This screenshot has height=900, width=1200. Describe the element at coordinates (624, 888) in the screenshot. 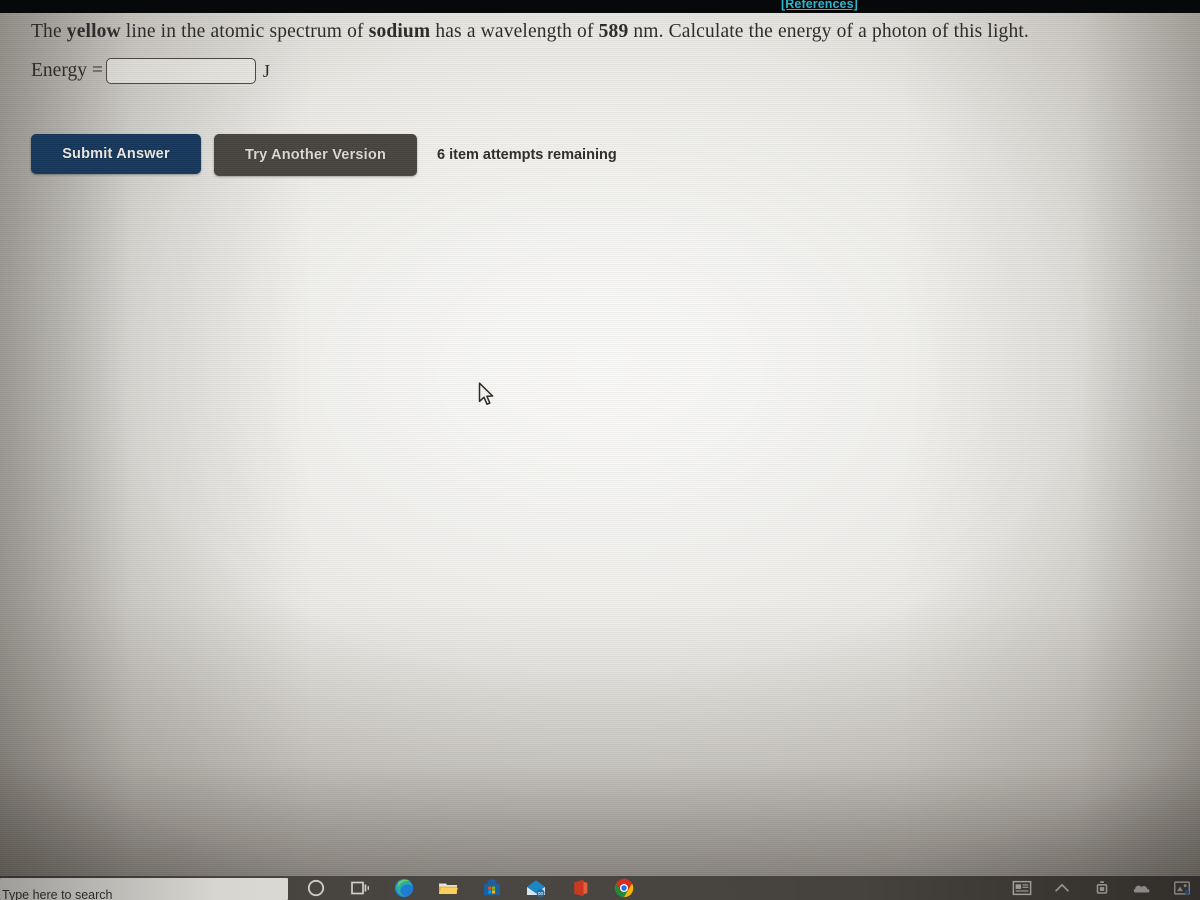

I see `chrome-icon` at that location.